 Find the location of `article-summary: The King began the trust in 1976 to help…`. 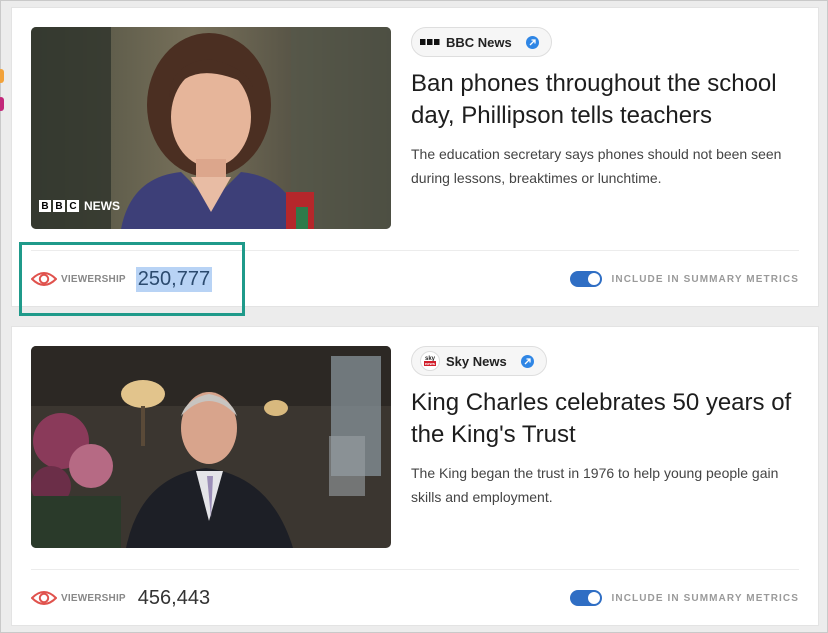

article-summary: The King began the trust in 1976 to help… is located at coordinates (595, 485).